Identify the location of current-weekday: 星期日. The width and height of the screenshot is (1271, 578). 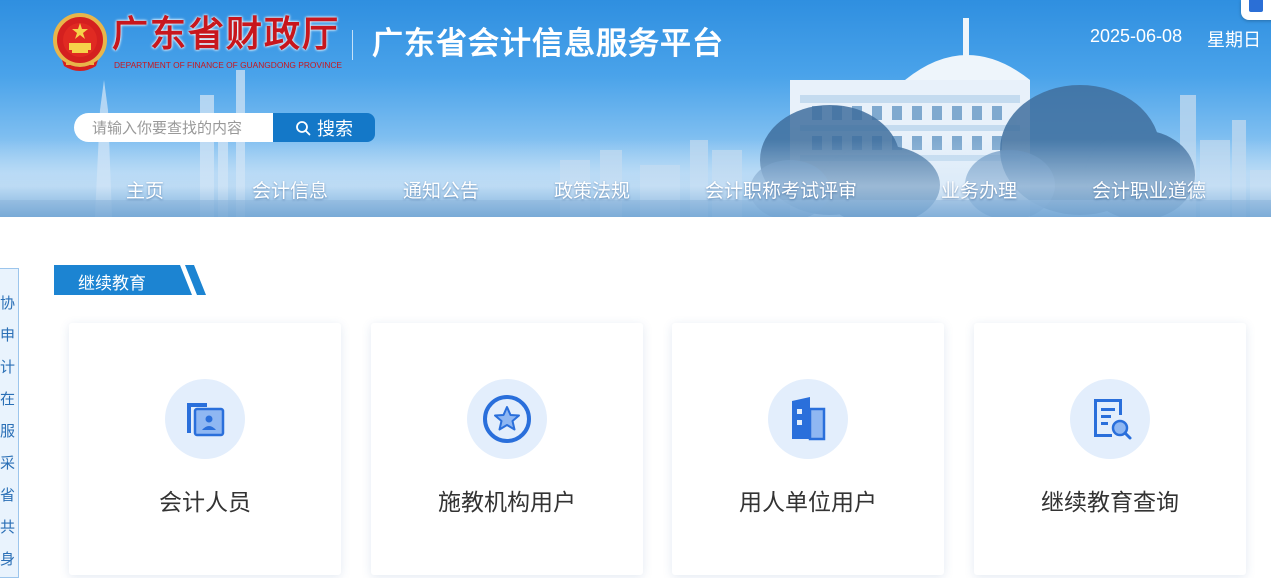
(1234, 40).